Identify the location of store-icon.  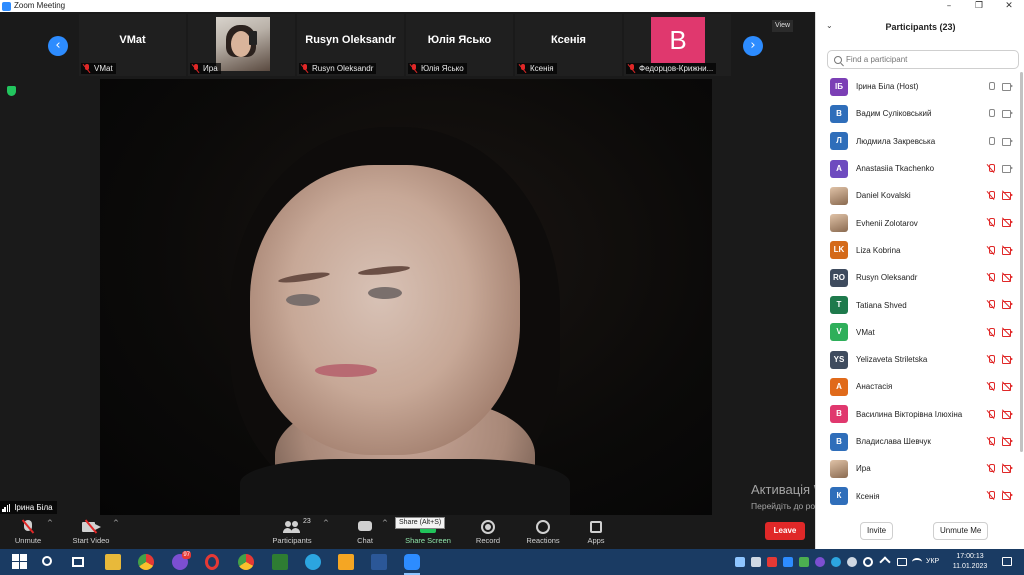
(280, 562).